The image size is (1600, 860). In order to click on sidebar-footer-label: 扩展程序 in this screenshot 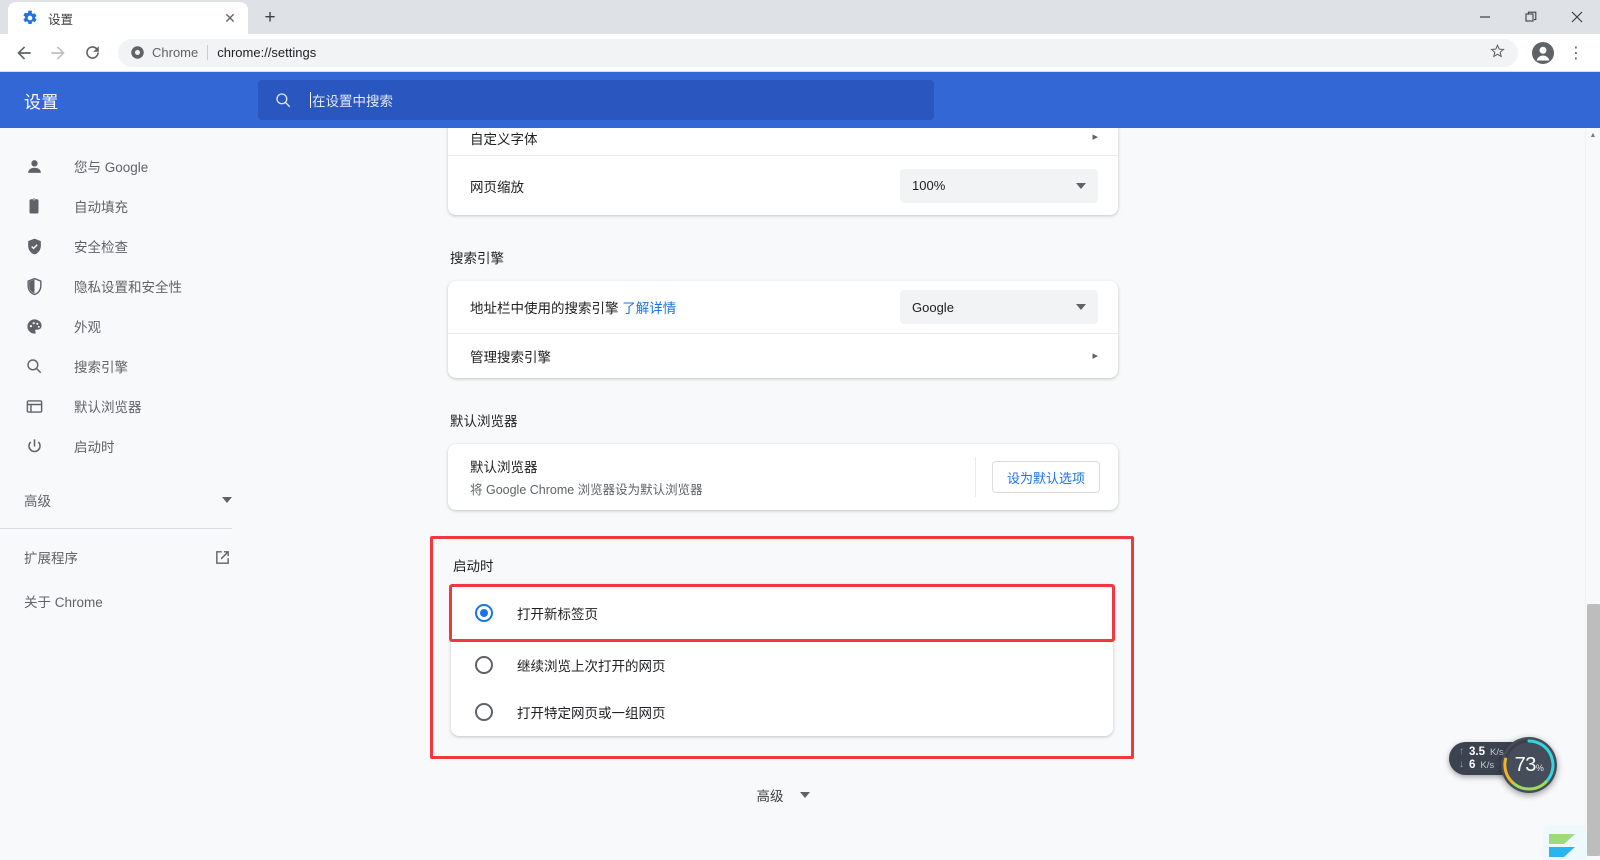, I will do `click(51, 558)`.